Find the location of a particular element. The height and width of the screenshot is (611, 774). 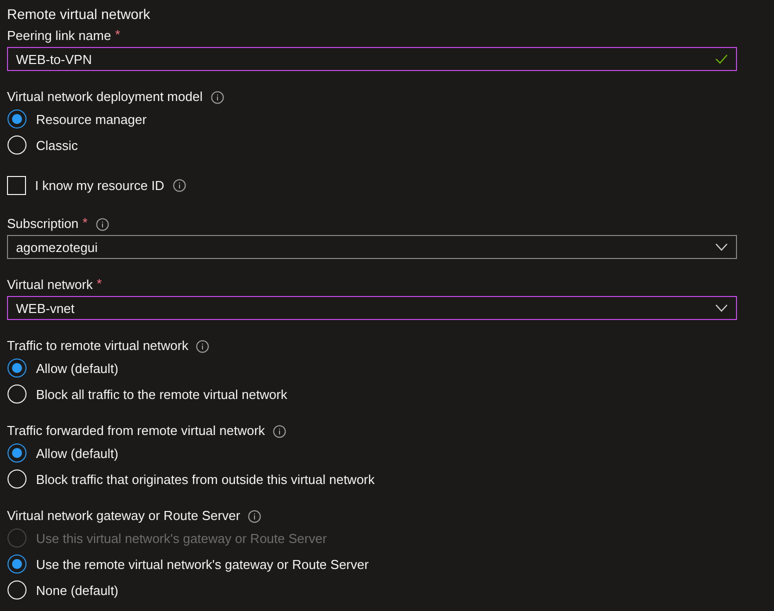

dropdown: agomezotegui is located at coordinates (372, 247).